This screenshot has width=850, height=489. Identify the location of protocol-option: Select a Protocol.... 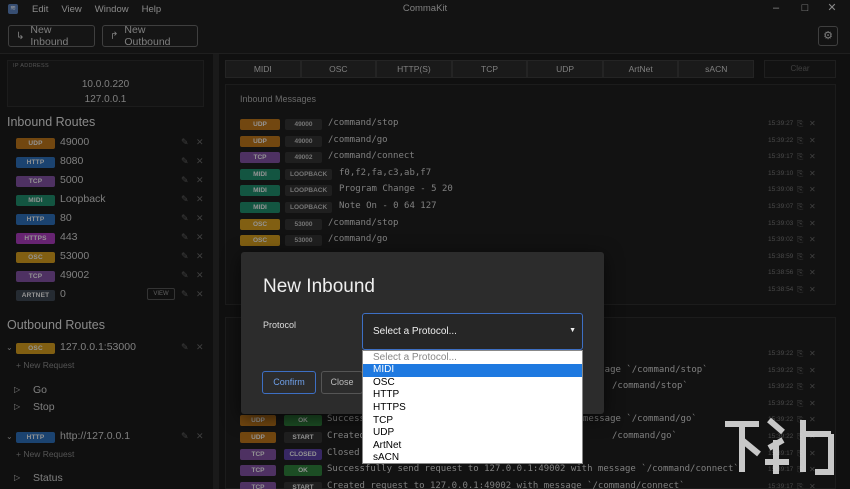
(472, 358).